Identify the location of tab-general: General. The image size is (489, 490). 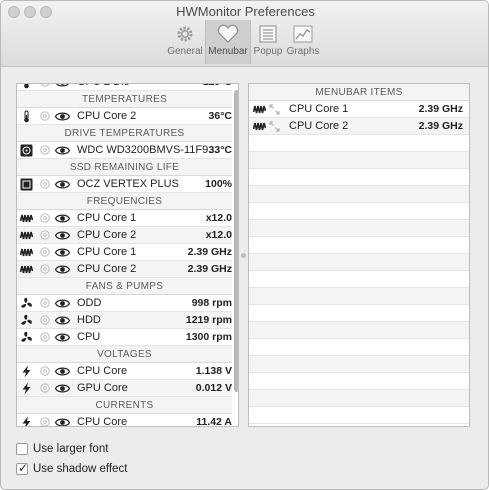
(185, 42).